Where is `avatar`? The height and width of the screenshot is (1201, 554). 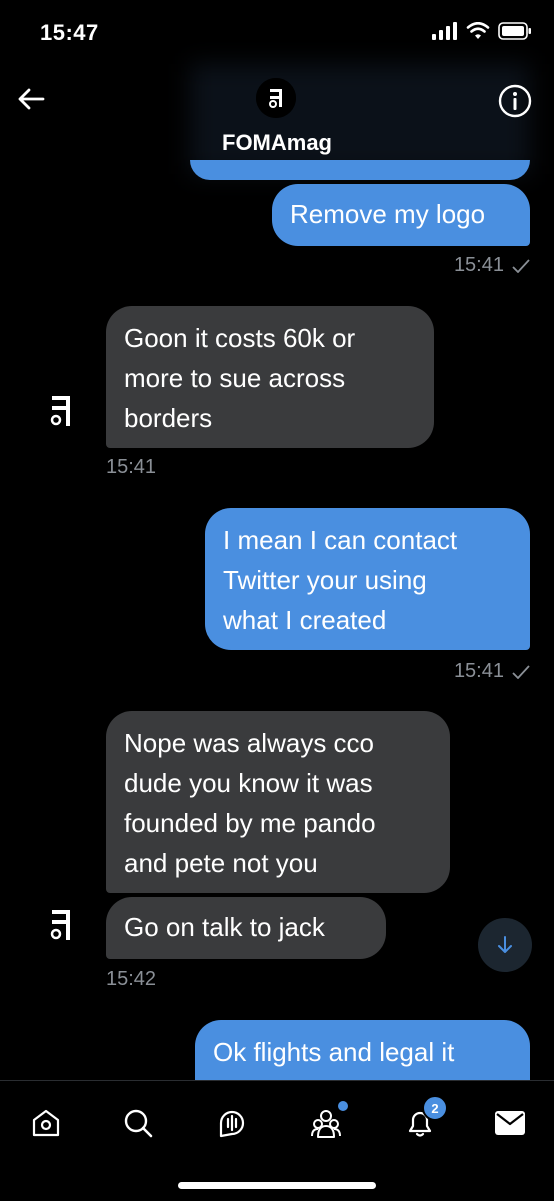 avatar is located at coordinates (276, 98).